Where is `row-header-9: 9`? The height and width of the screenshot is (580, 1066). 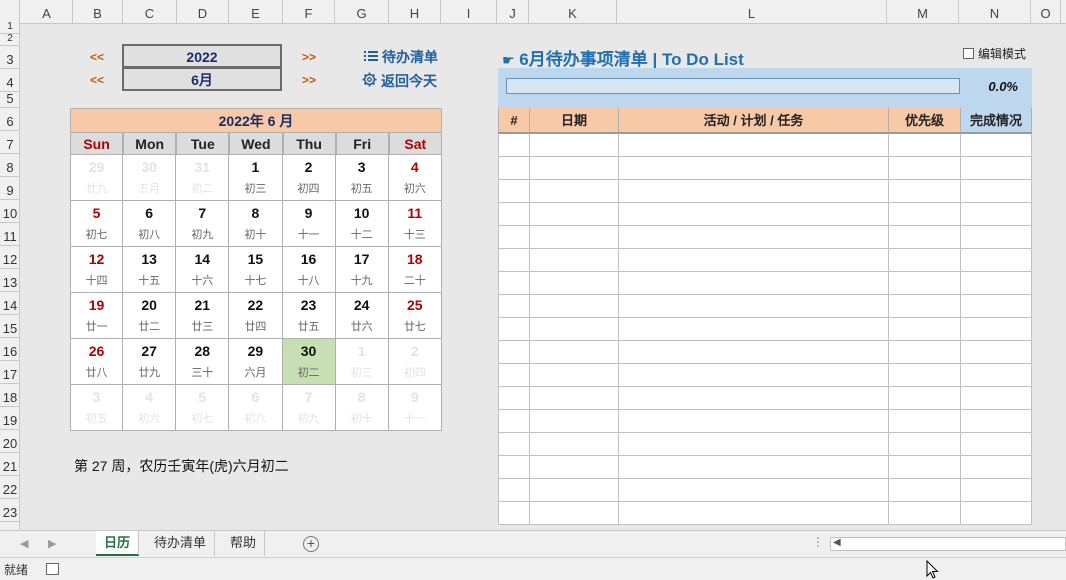 row-header-9: 9 is located at coordinates (10, 188).